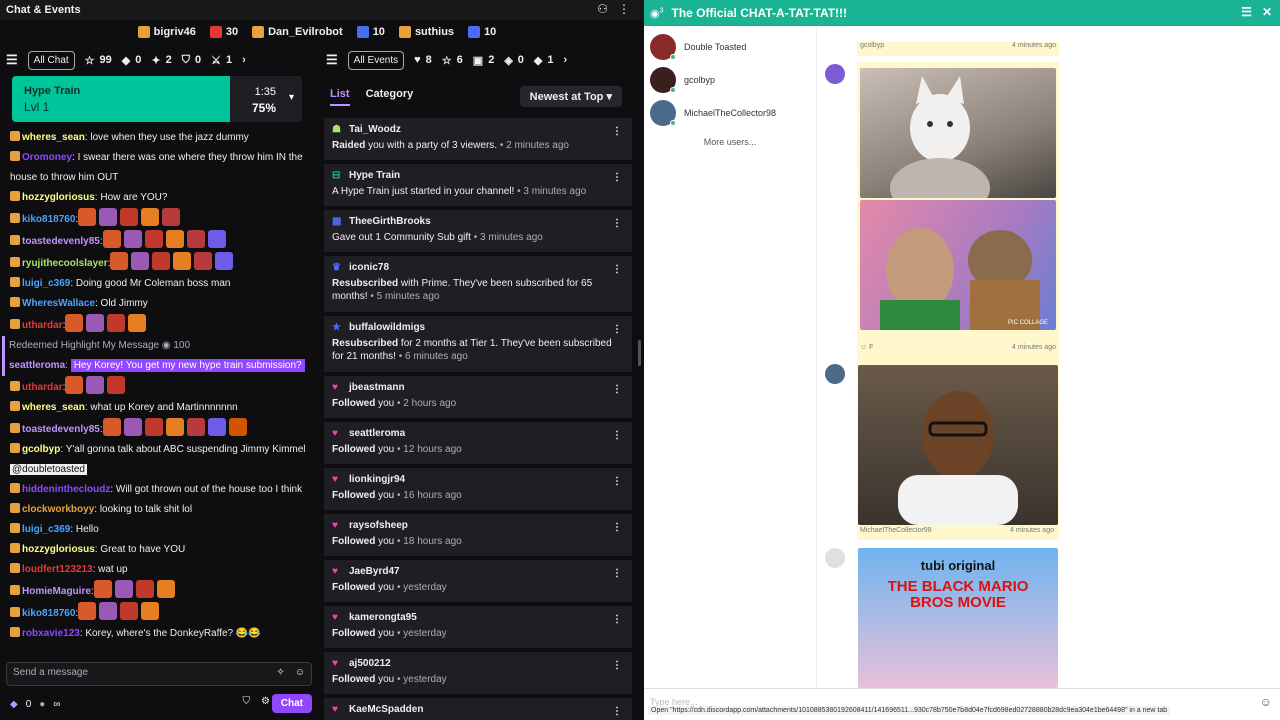 The width and height of the screenshot is (1280, 720). What do you see at coordinates (41, 449) in the screenshot?
I see `chat-username: gcolbyp` at bounding box center [41, 449].